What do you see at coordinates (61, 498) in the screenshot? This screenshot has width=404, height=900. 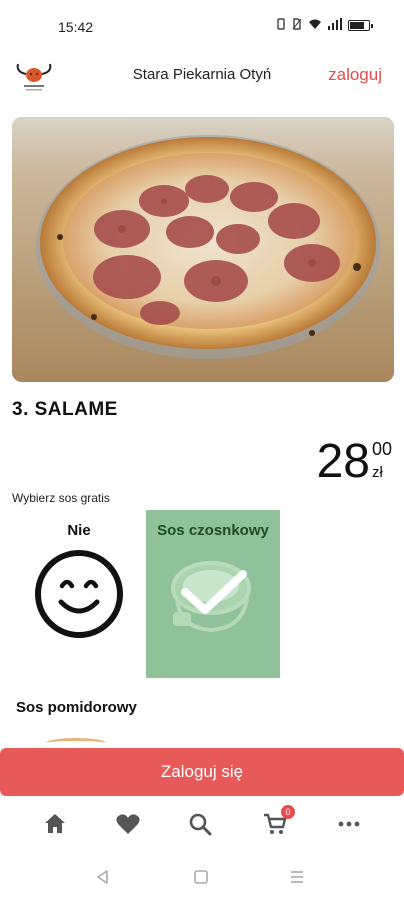 I see `sauce-label: Wybierz sos gratis` at bounding box center [61, 498].